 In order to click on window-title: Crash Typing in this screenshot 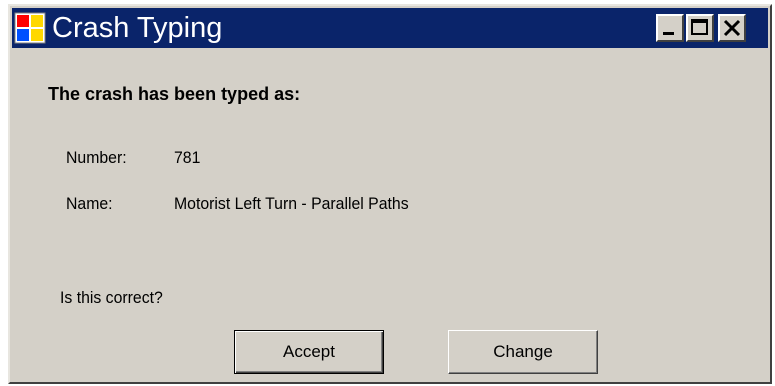, I will do `click(137, 28)`.